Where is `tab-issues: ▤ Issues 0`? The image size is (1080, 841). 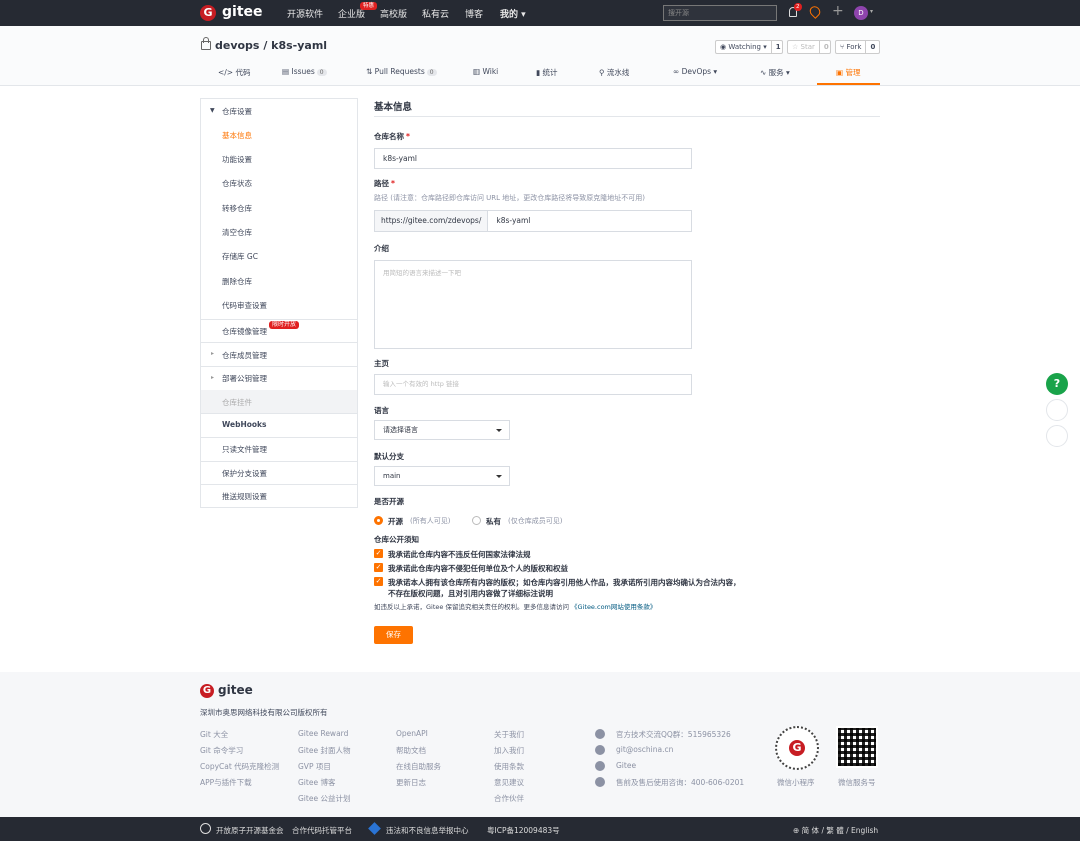 tab-issues: ▤ Issues 0 is located at coordinates (304, 71).